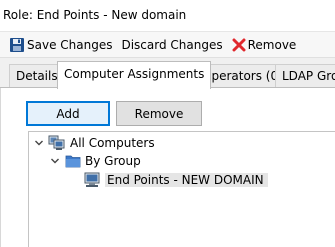  I want to click on folder-icon, so click(73, 161).